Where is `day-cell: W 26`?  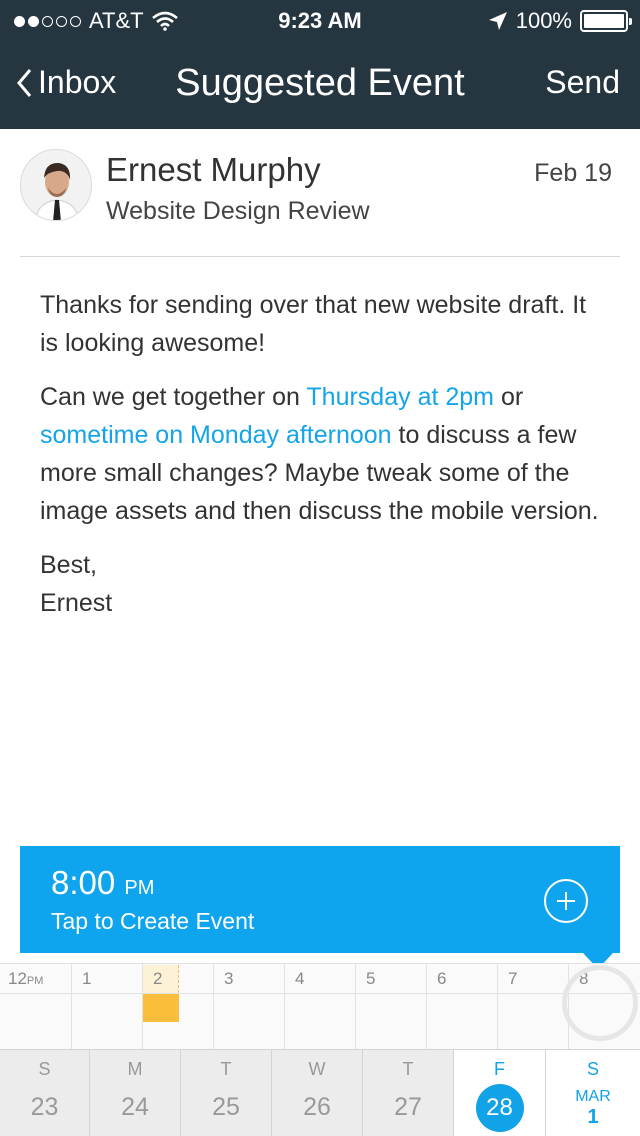 day-cell: W 26 is located at coordinates (317, 1093).